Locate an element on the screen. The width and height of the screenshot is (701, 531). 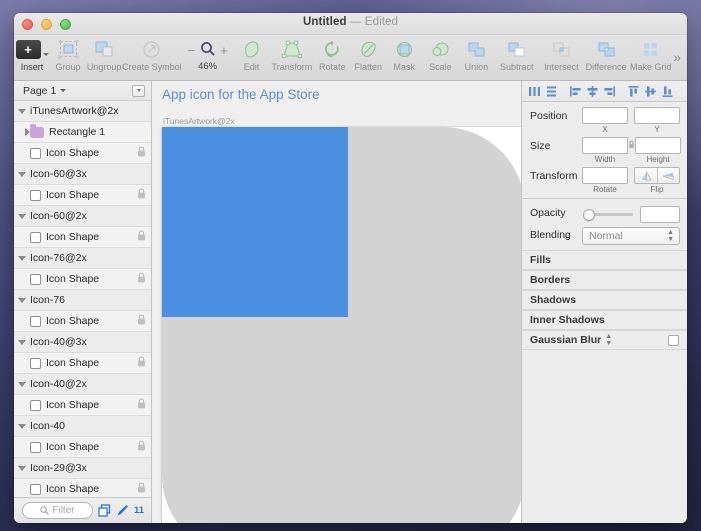
flip-buttons is located at coordinates (657, 175).